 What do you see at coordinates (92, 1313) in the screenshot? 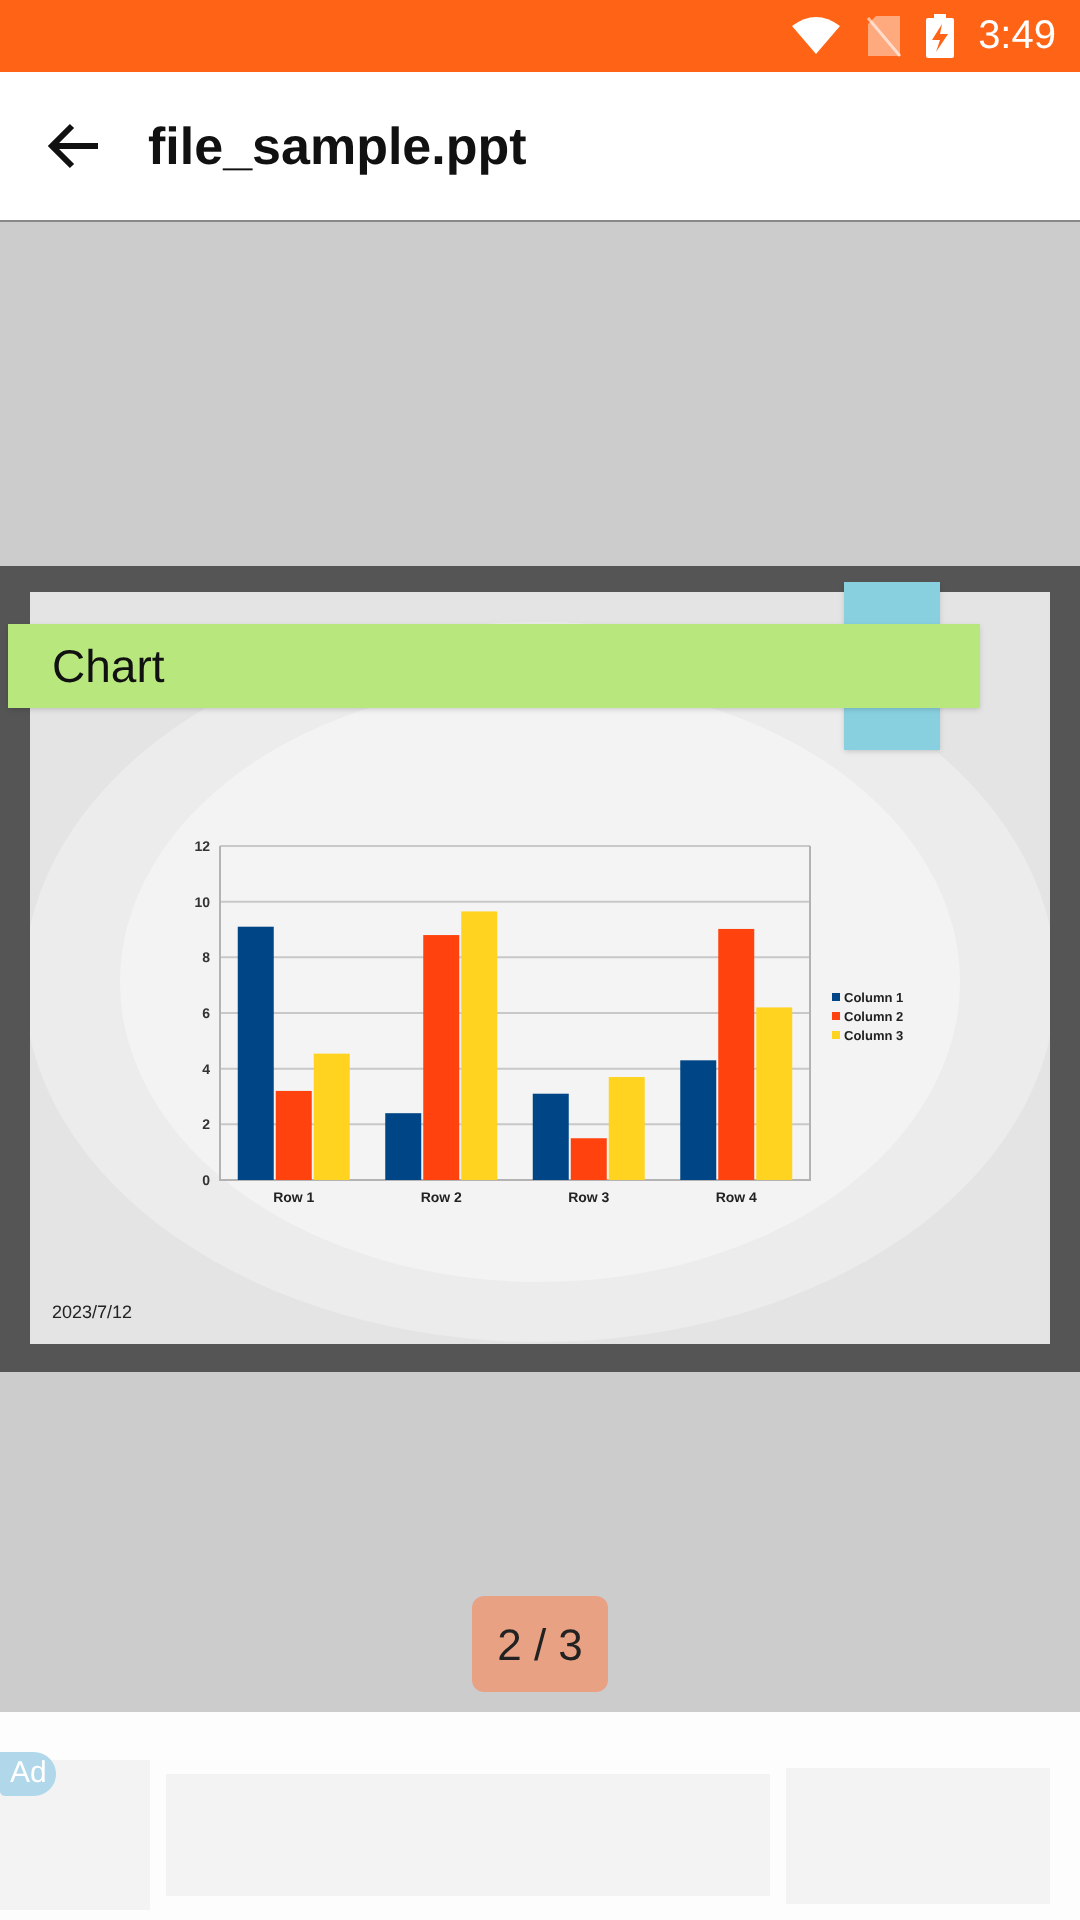
I see `slide-date: 2023/7/12` at bounding box center [92, 1313].